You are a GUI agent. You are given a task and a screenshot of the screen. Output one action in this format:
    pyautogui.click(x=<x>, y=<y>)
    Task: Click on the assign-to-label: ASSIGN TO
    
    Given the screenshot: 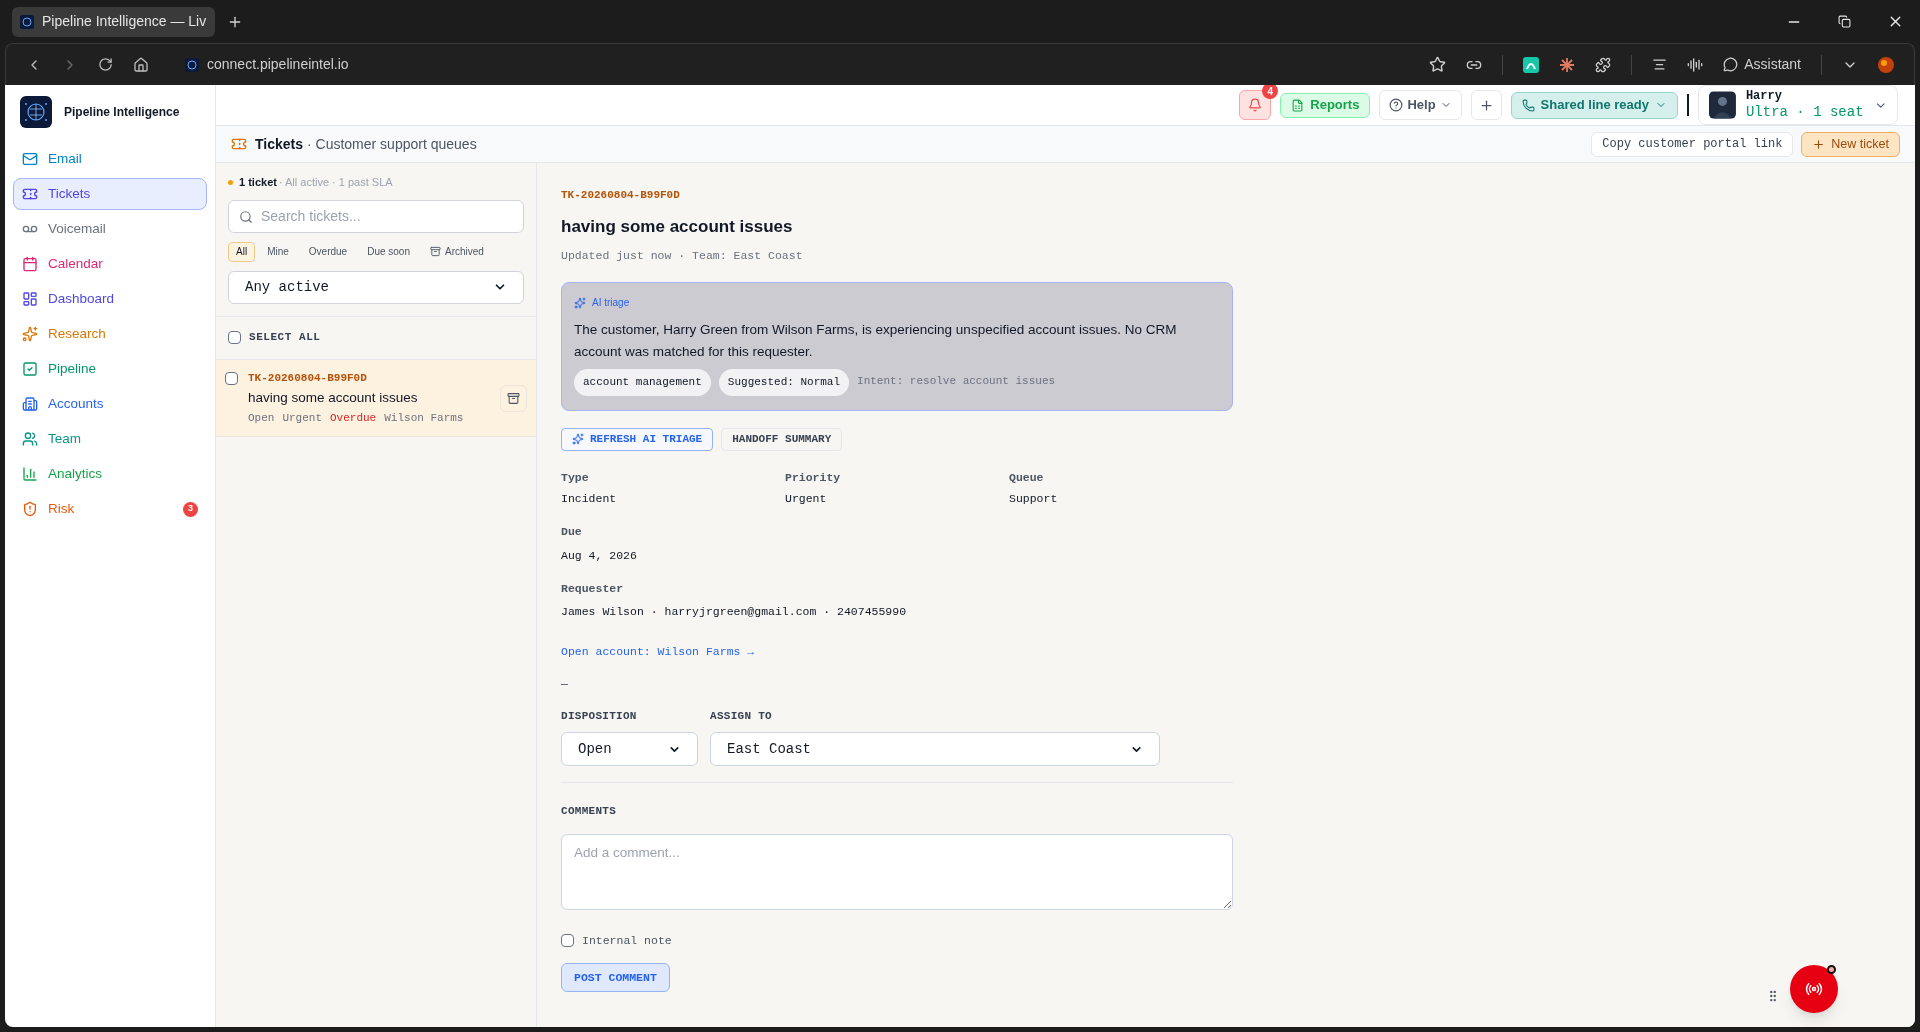 What is the action you would take?
    pyautogui.click(x=741, y=716)
    